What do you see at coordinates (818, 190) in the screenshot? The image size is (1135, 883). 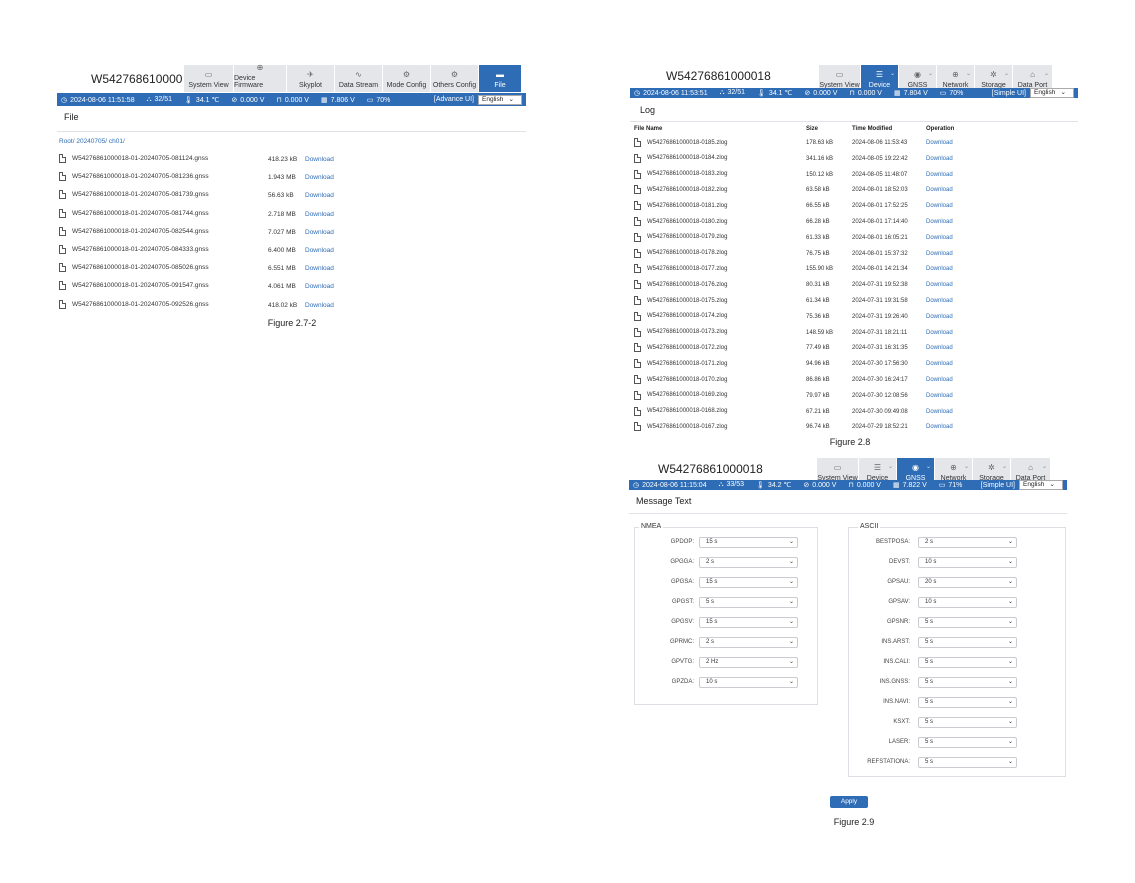 I see `file-size: 63.58 kB` at bounding box center [818, 190].